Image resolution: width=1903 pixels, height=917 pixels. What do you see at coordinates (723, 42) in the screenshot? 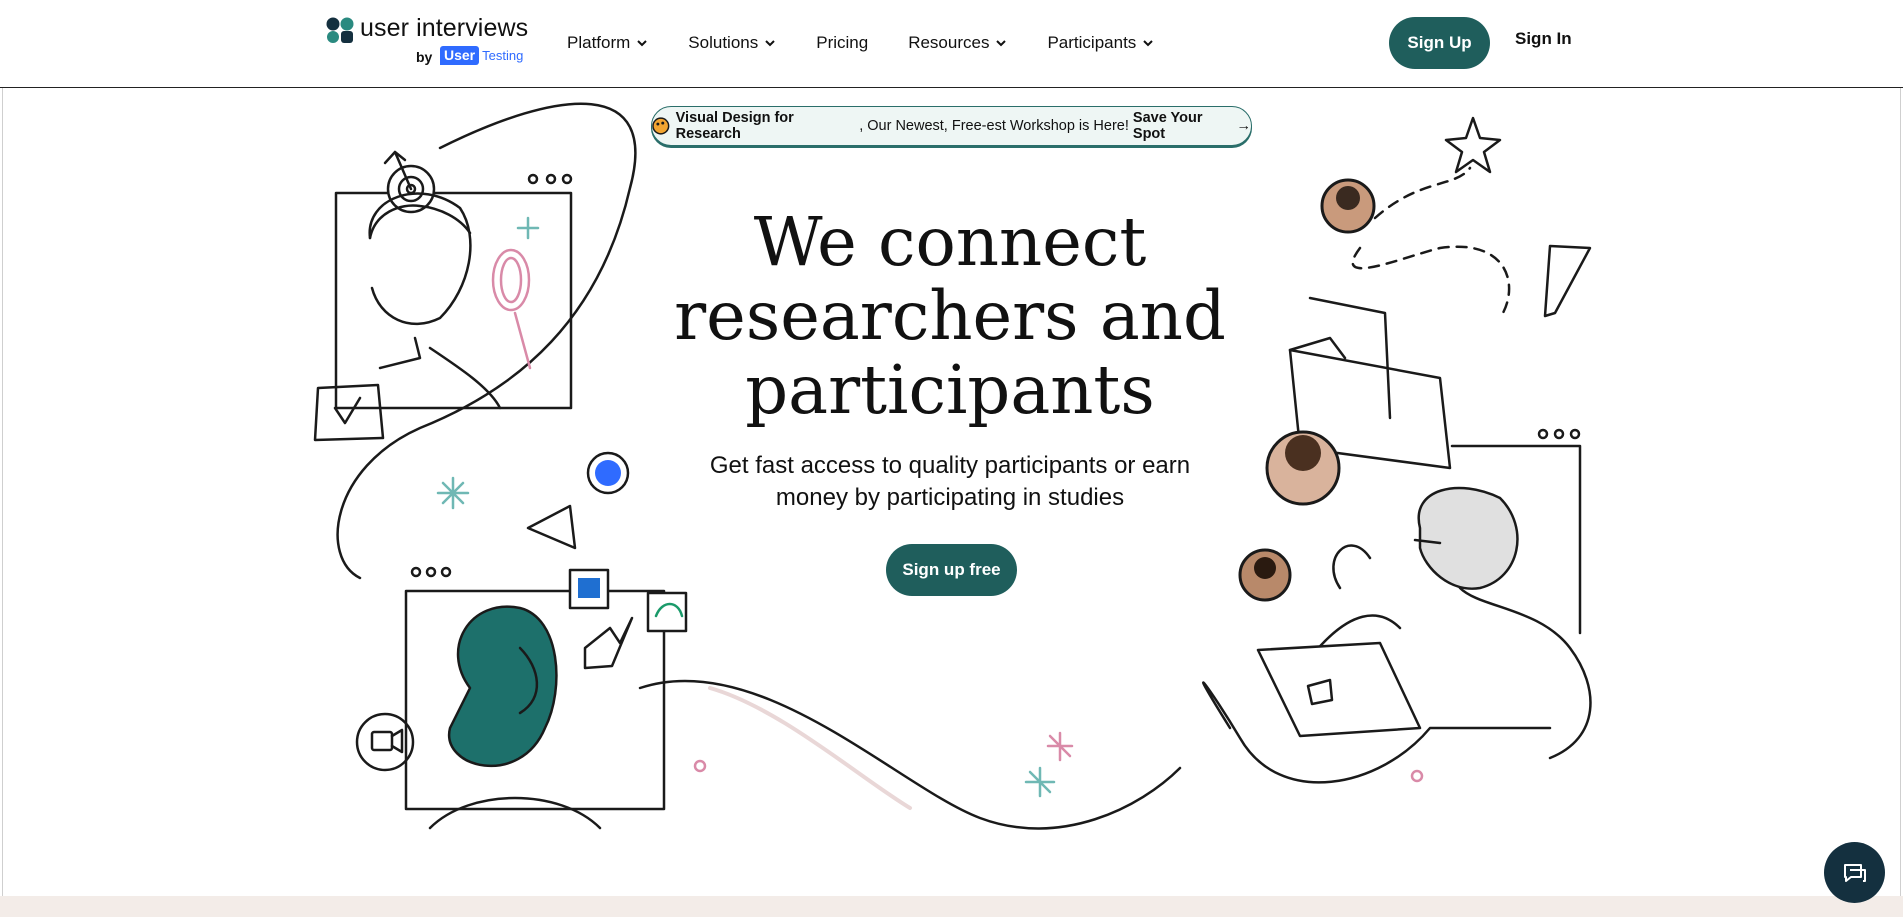
I see `nav-item-label: Solutions` at bounding box center [723, 42].